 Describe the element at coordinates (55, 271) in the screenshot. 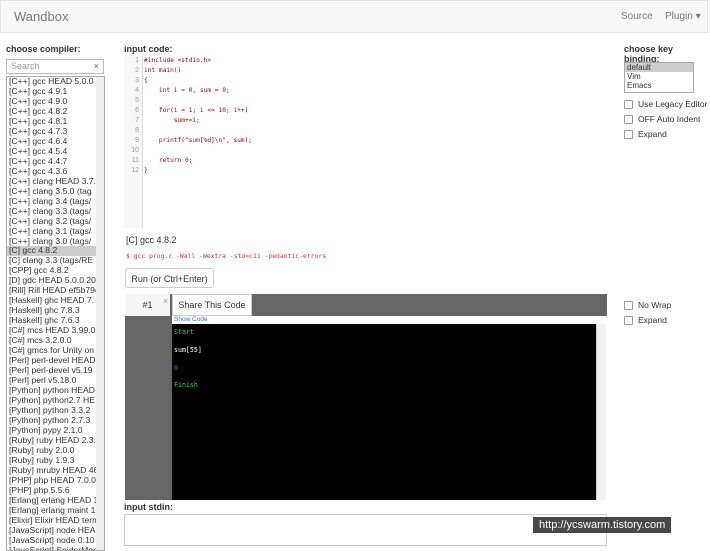

I see `compiler-item: [CPP] gcc 4.8.2` at that location.